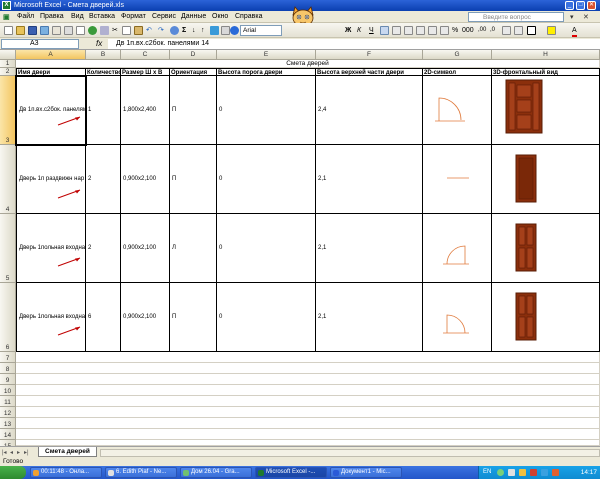 This screenshot has width=600, height=479. Describe the element at coordinates (115, 30) in the screenshot. I see `cut-icon: ✂` at that location.